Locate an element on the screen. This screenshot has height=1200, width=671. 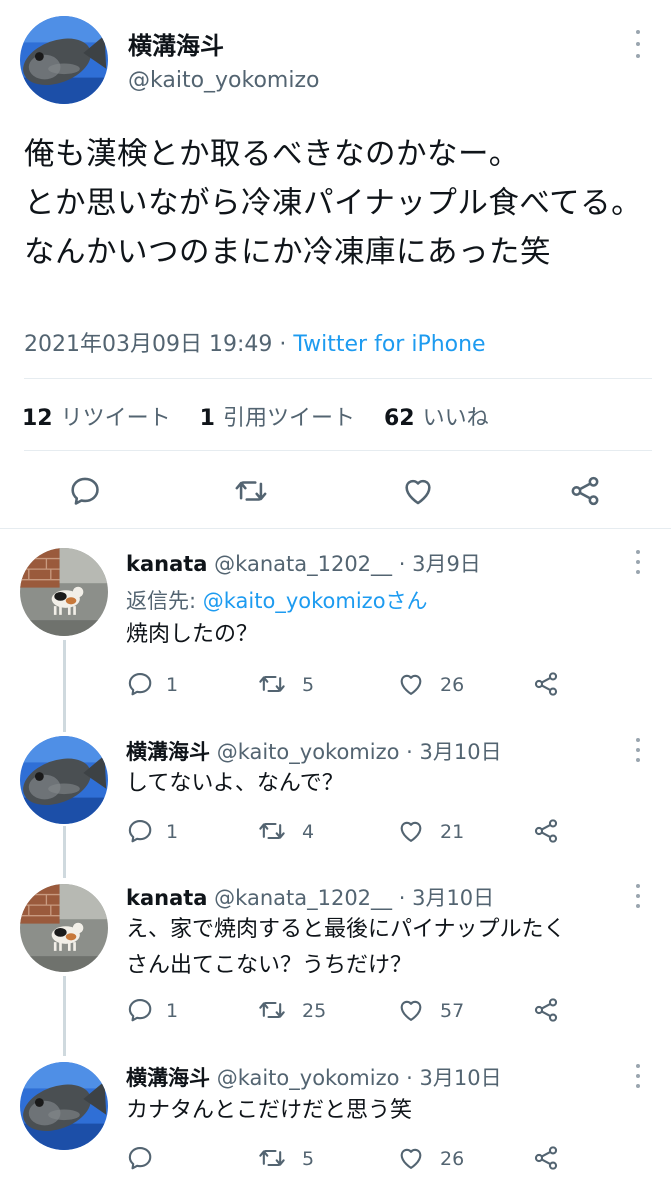
likes-stat: 62 いいね is located at coordinates (447, 418).